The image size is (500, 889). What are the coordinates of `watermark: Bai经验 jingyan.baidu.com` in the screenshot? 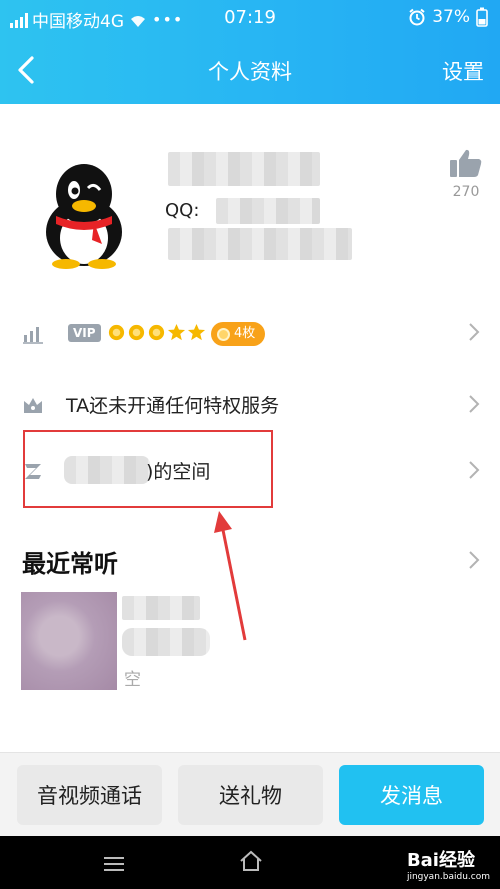 It's located at (448, 864).